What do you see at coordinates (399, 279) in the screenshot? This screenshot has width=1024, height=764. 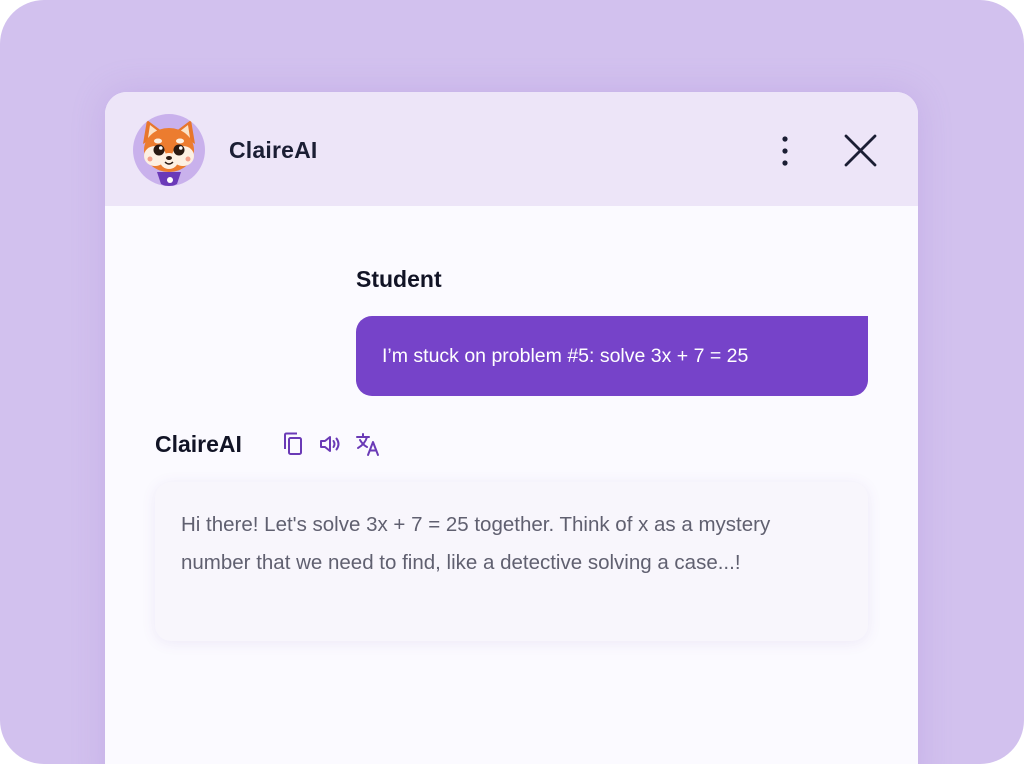 I see `student-name-label: Student` at bounding box center [399, 279].